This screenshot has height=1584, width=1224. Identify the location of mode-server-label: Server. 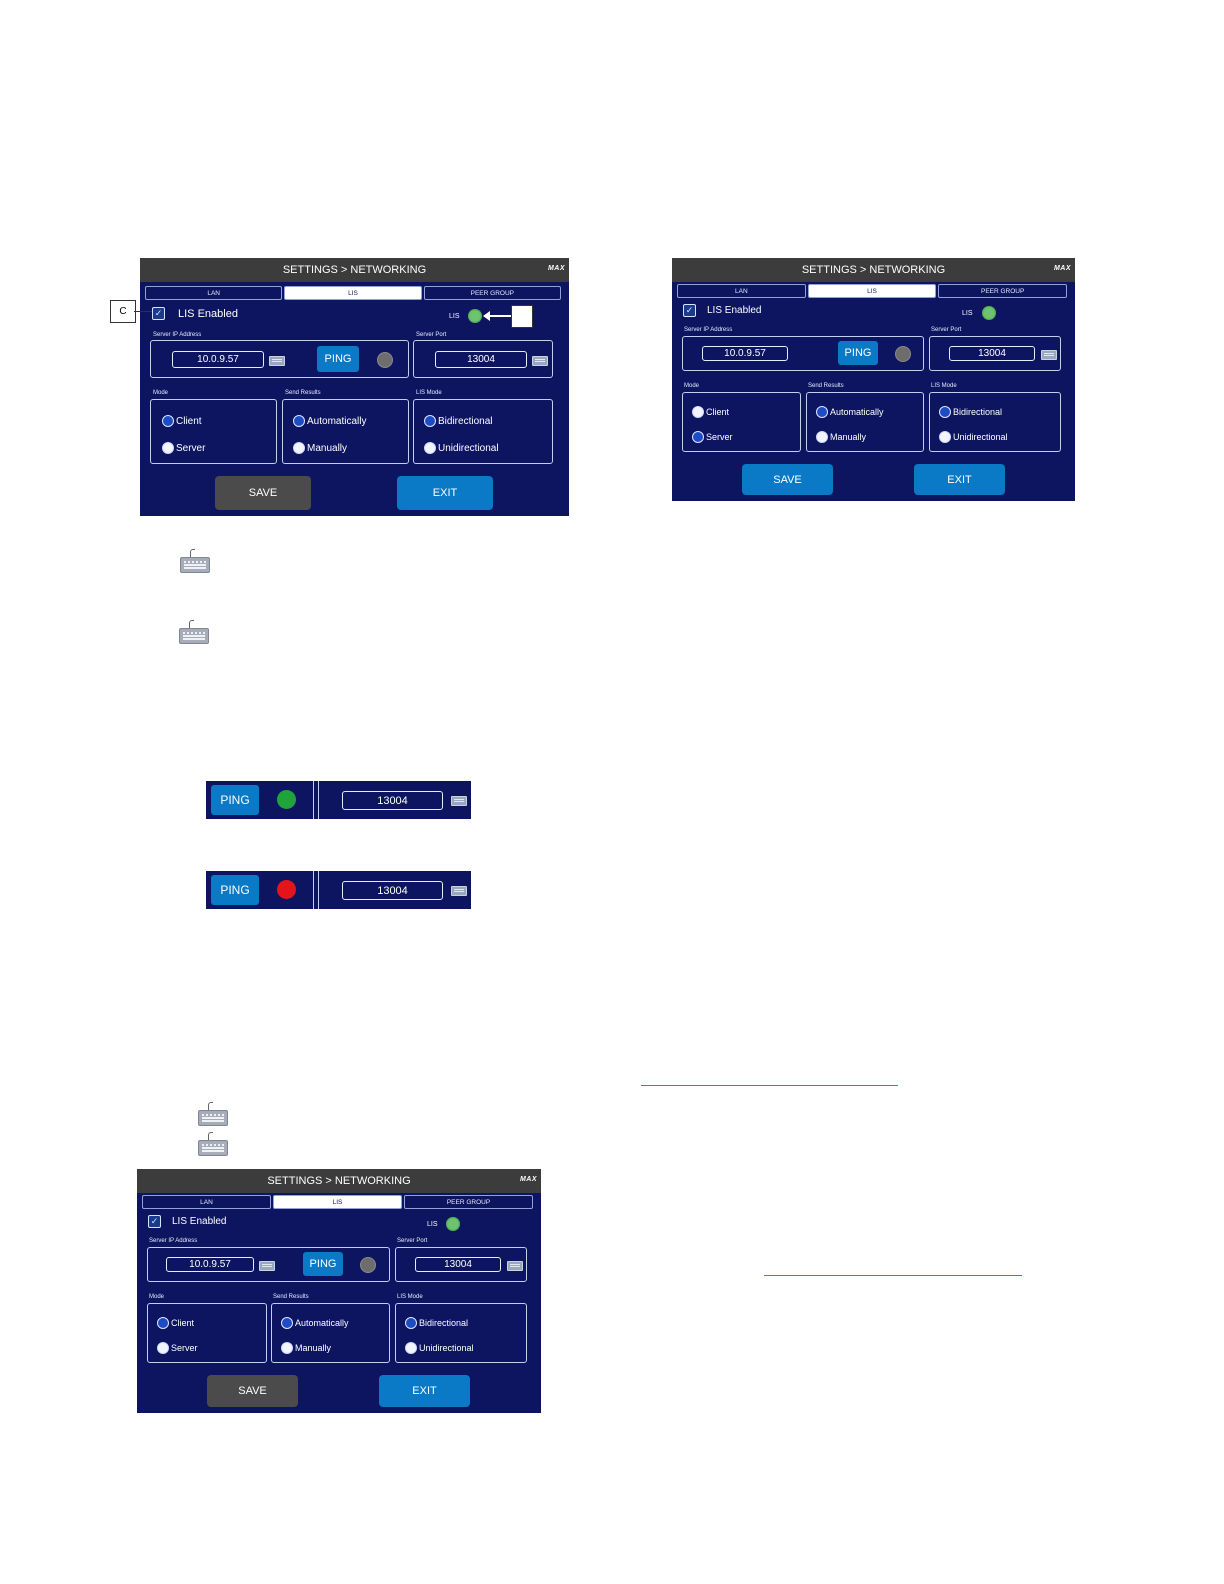
(191, 448).